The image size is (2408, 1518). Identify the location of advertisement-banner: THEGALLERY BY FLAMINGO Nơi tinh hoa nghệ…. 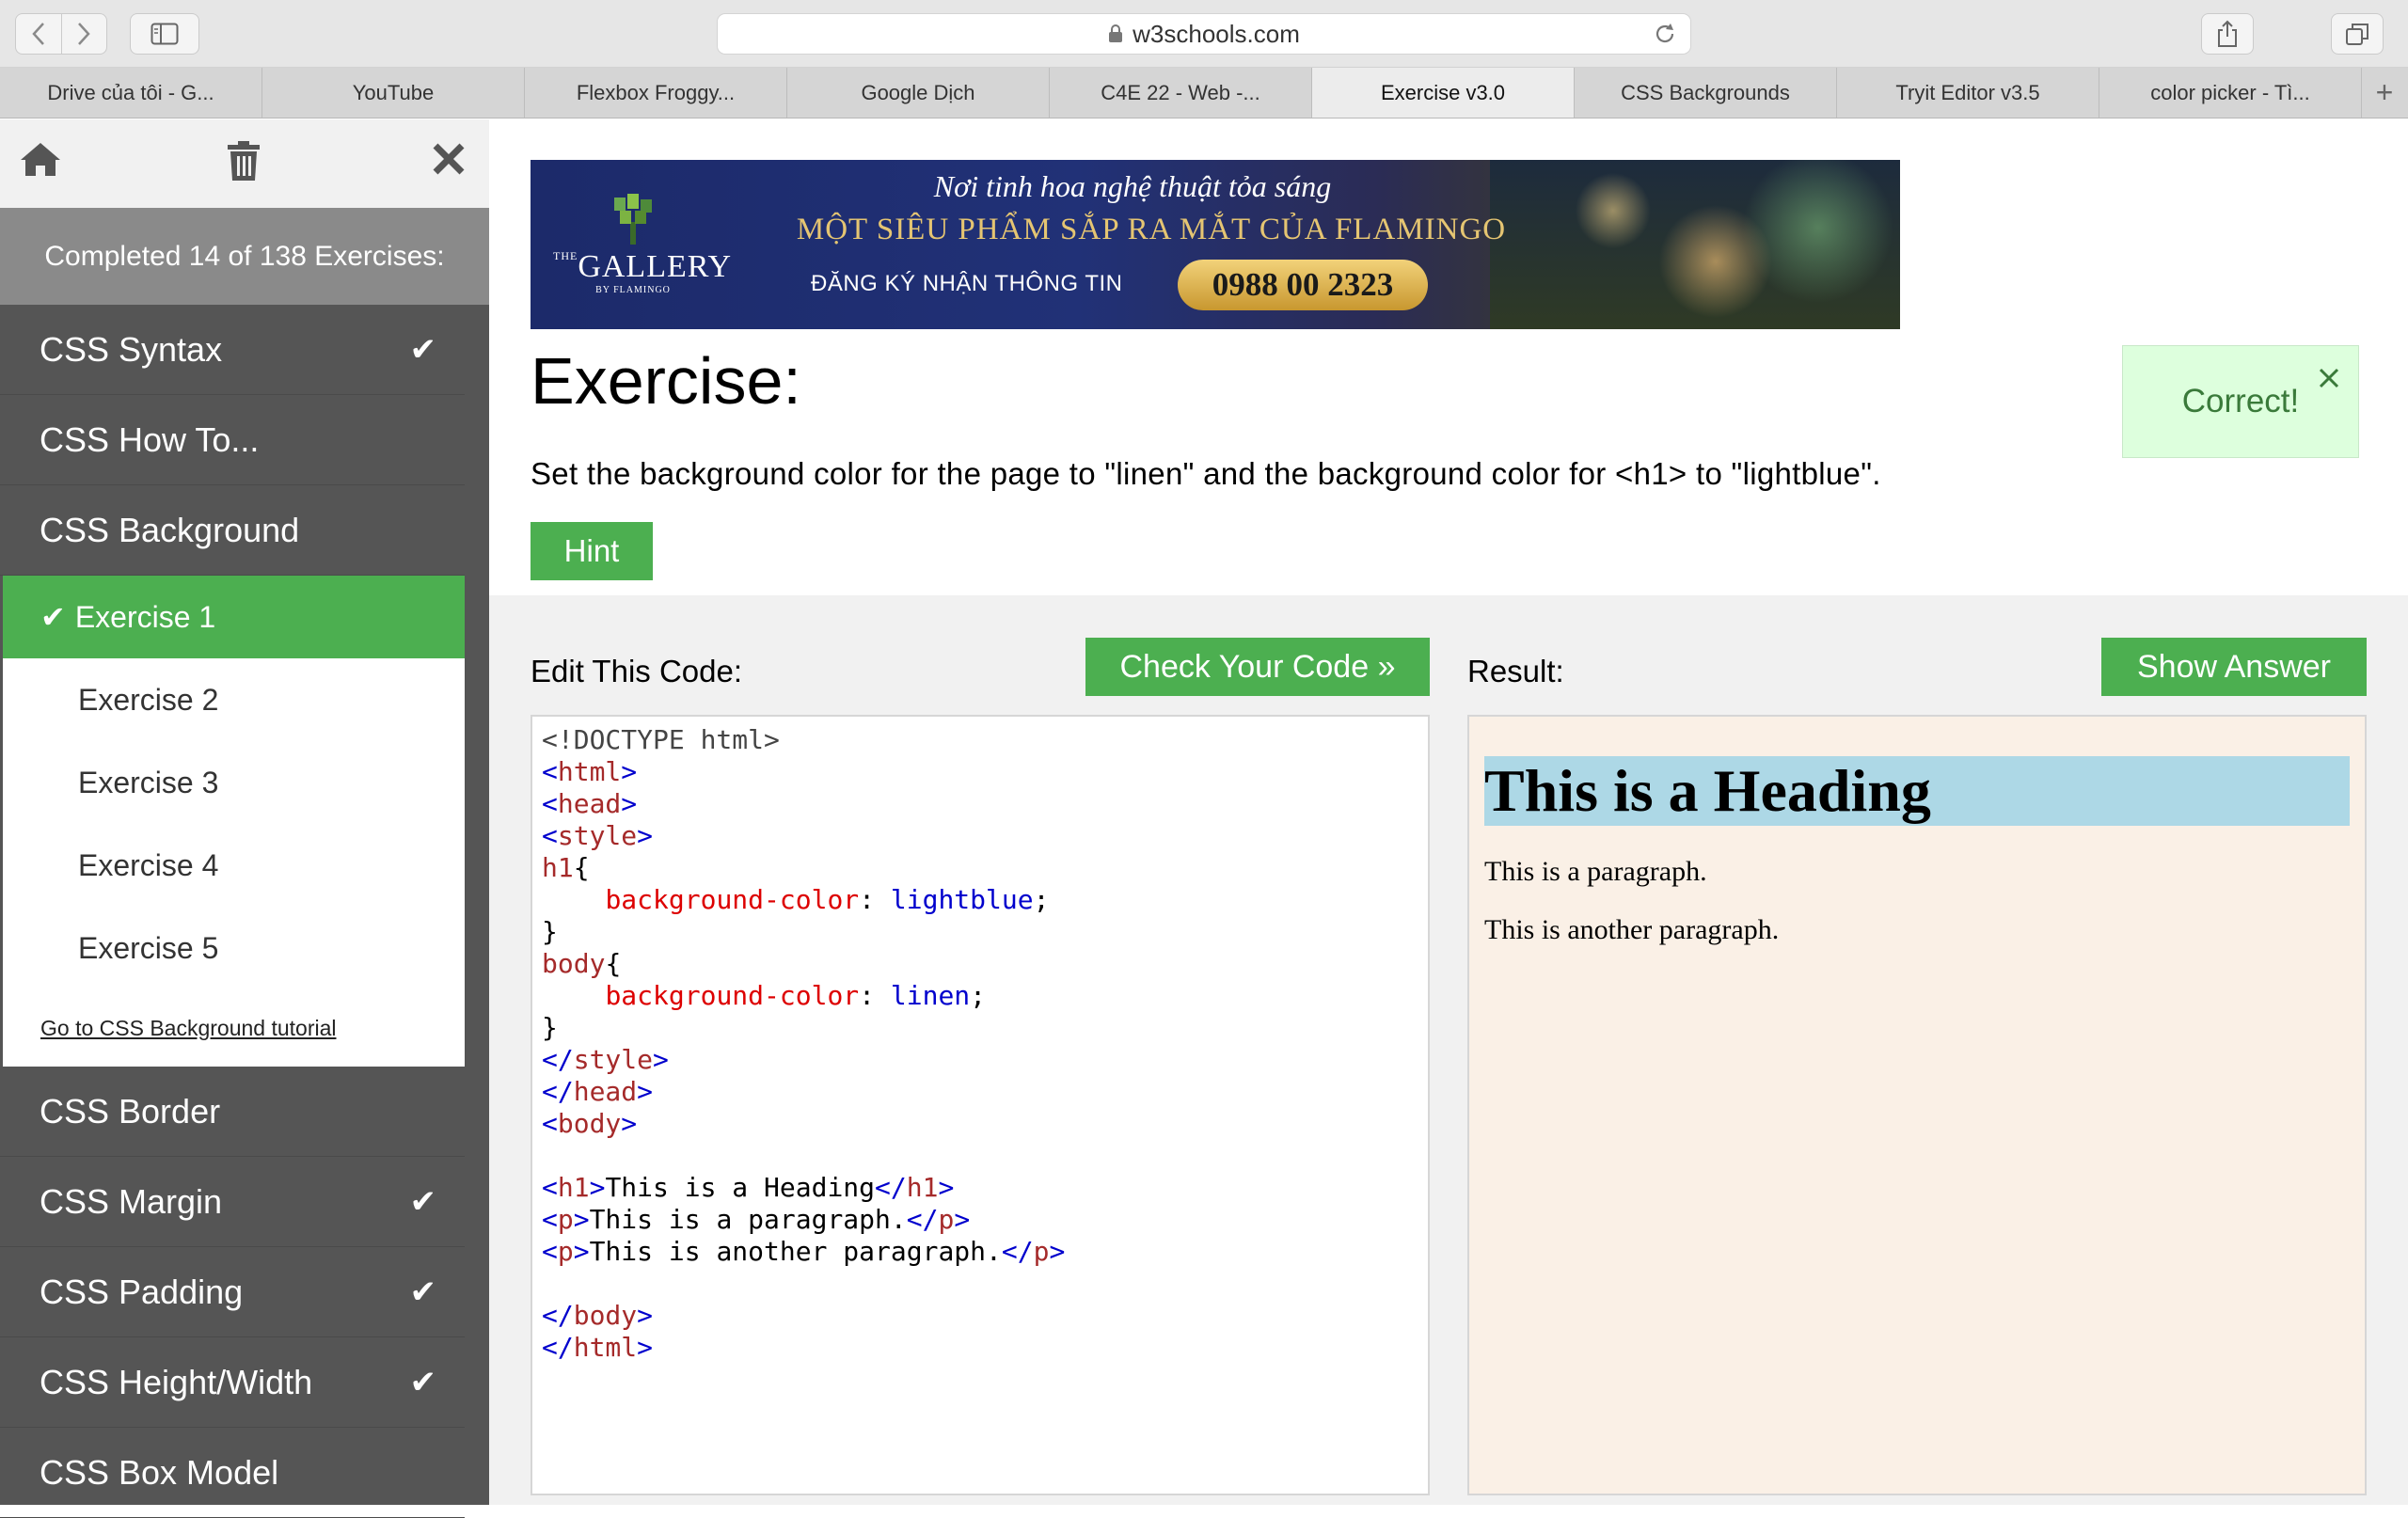
(1216, 244).